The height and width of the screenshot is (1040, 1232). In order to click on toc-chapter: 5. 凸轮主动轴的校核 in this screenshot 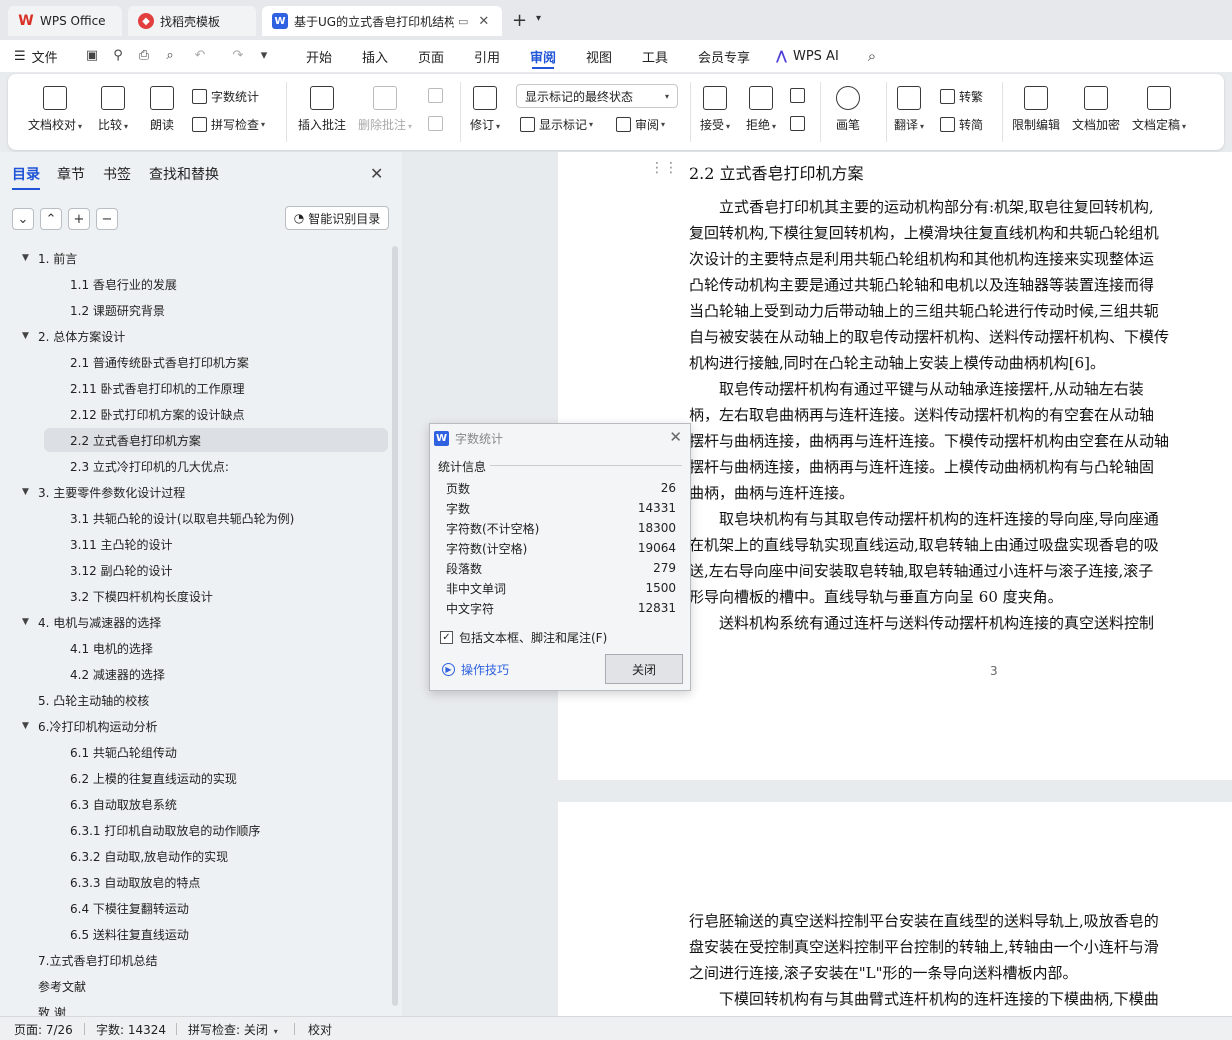, I will do `click(85, 700)`.